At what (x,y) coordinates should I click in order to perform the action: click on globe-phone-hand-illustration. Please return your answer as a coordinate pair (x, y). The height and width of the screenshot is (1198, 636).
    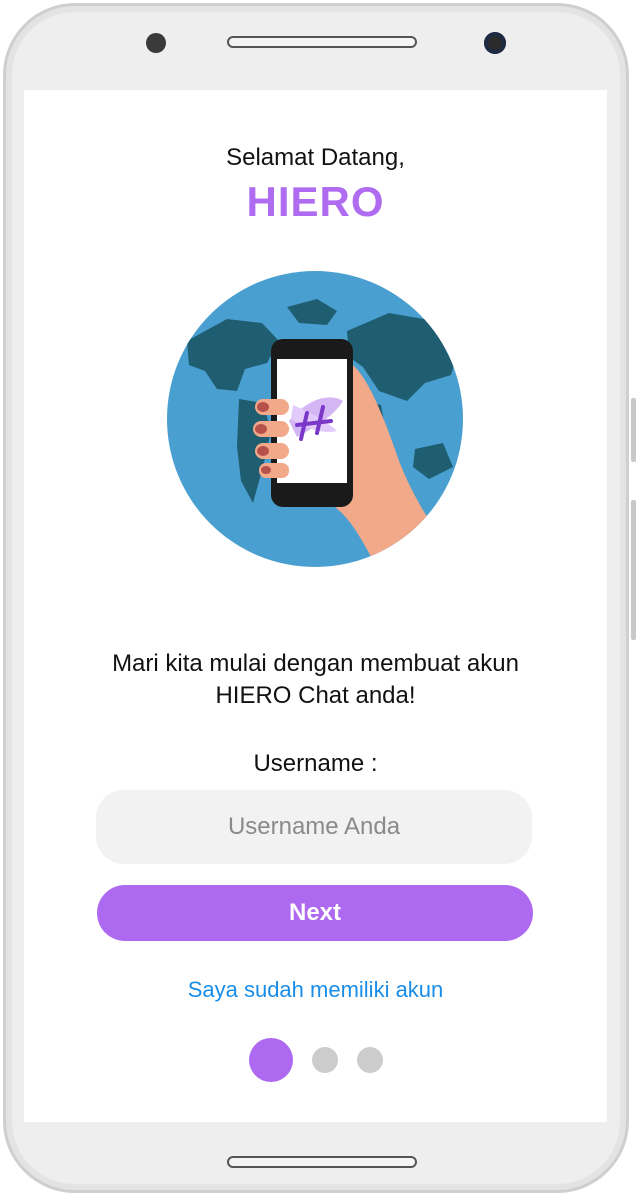
    Looking at the image, I should click on (315, 419).